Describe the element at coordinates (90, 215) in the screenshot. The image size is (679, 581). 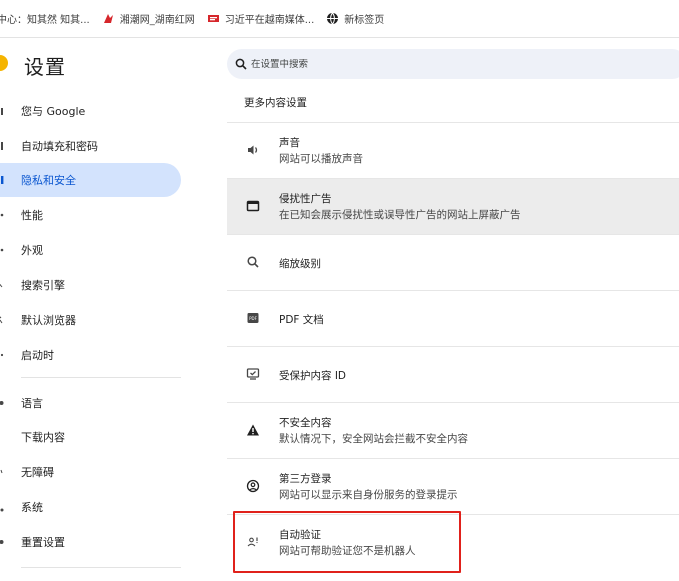
I see `sidebar-item-performance: 性能` at that location.